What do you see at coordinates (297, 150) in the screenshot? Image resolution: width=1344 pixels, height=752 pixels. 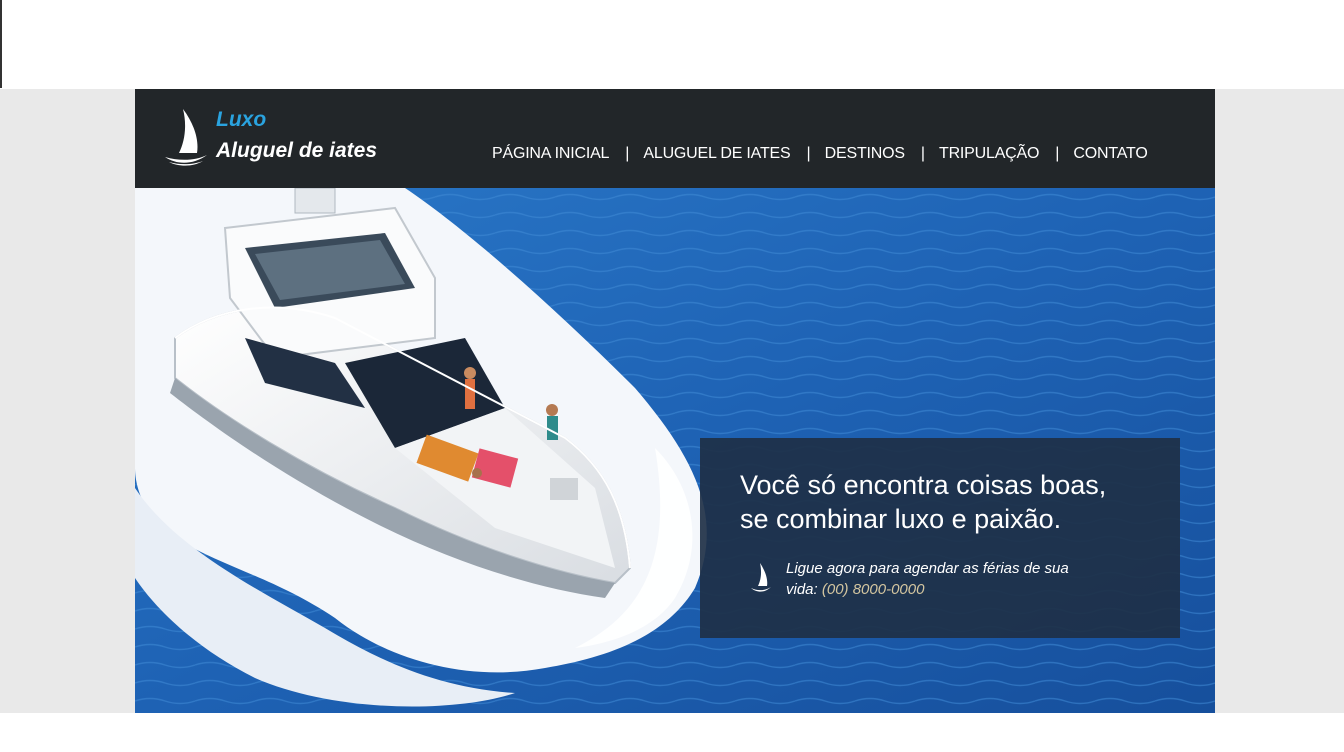 I see `brand-name-line2: Aluguel de iates` at bounding box center [297, 150].